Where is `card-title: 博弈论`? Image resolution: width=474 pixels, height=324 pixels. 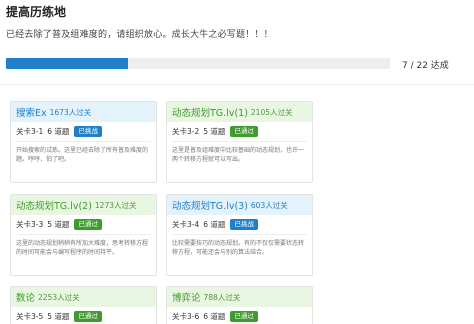 card-title: 博弈论 is located at coordinates (186, 297).